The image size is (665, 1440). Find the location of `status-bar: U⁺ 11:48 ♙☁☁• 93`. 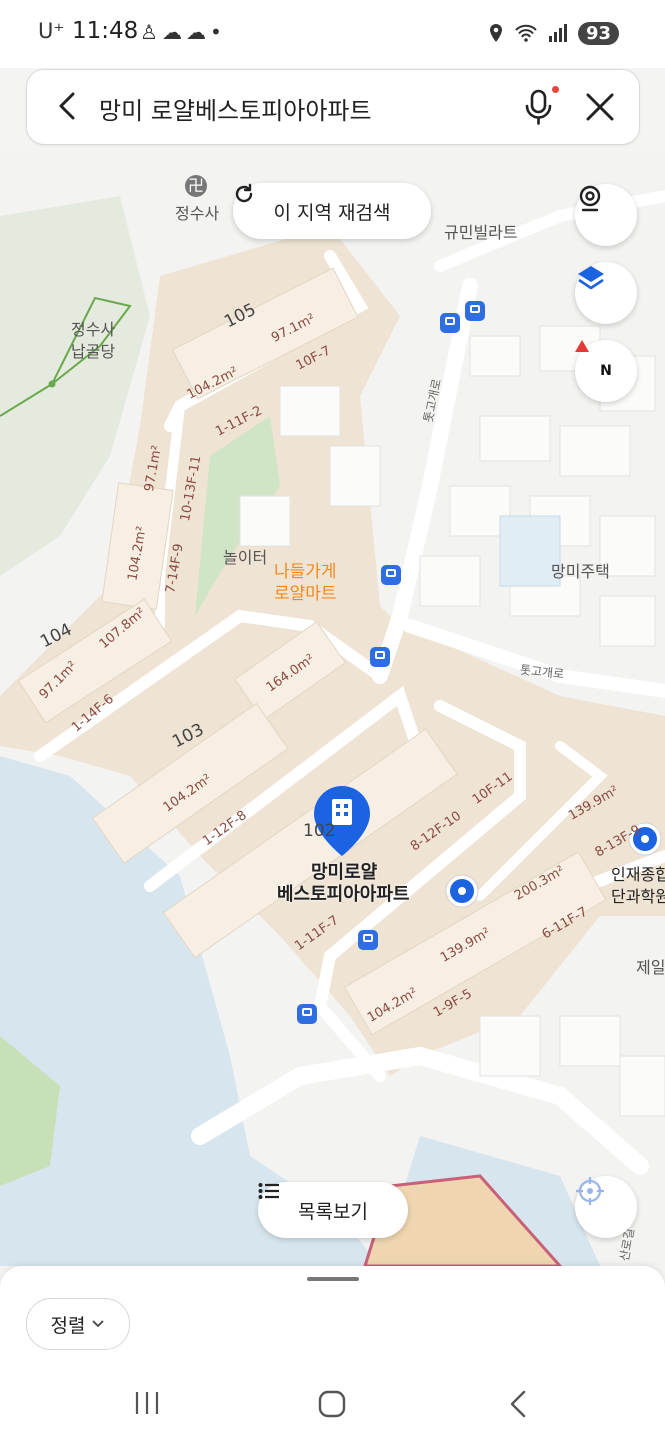

status-bar: U⁺ 11:48 ♙☁☁• 93 is located at coordinates (332, 34).